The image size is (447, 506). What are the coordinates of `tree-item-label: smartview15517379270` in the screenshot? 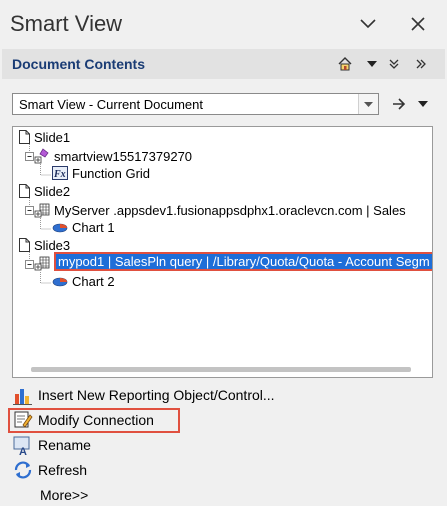 It's located at (123, 156).